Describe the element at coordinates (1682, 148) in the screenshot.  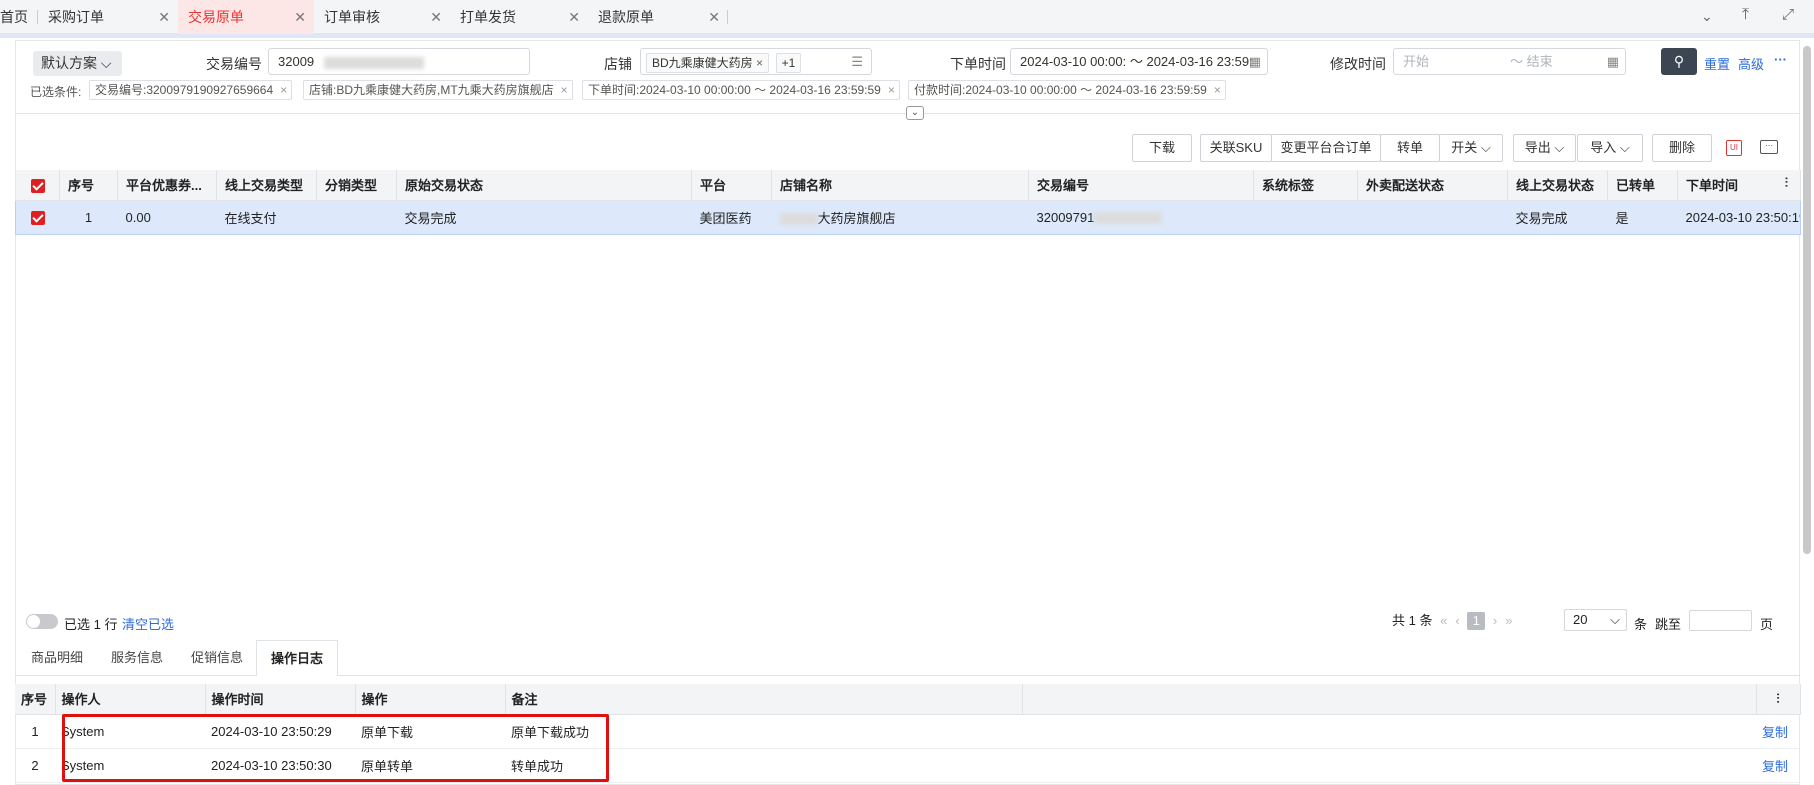
I see `delete-button: 删除` at that location.